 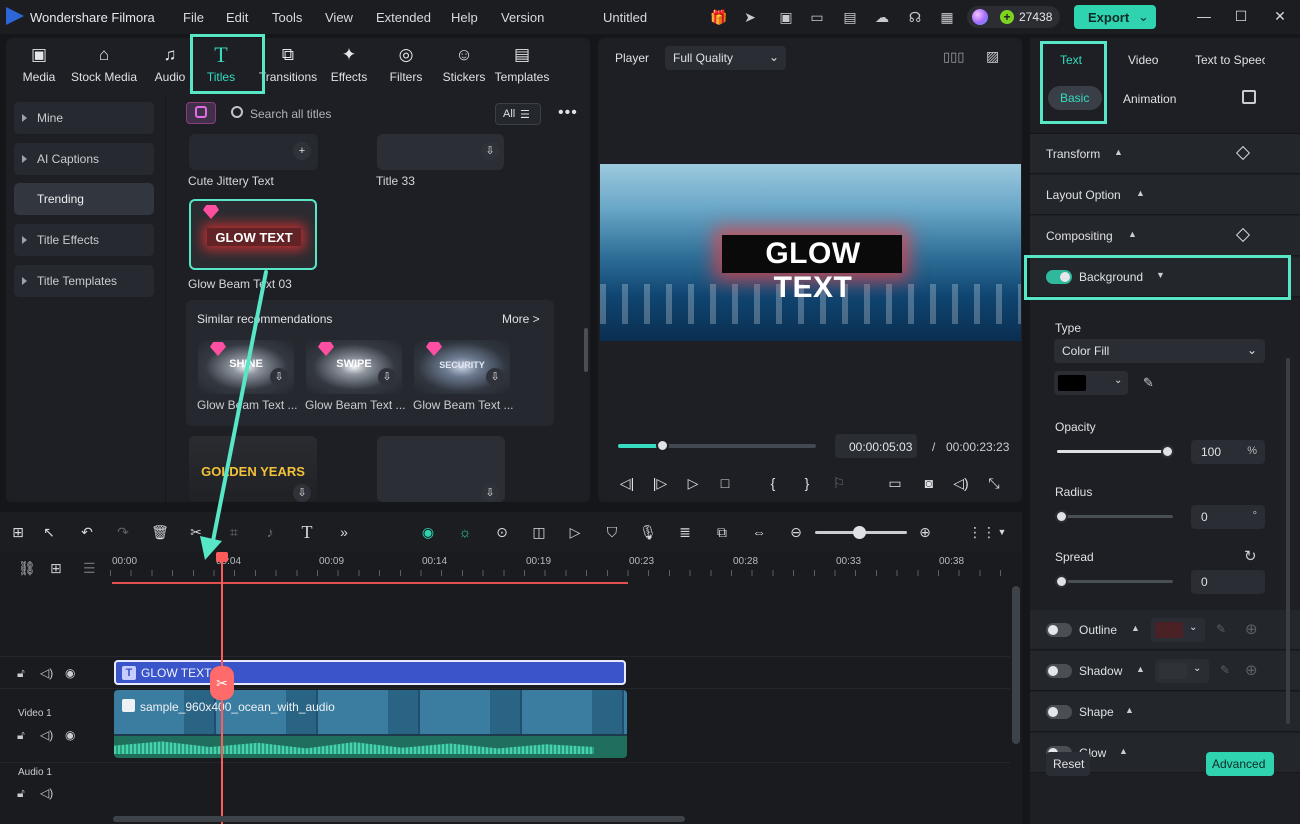 I want to click on shadow-color-picker: ⌄, so click(x=1182, y=671).